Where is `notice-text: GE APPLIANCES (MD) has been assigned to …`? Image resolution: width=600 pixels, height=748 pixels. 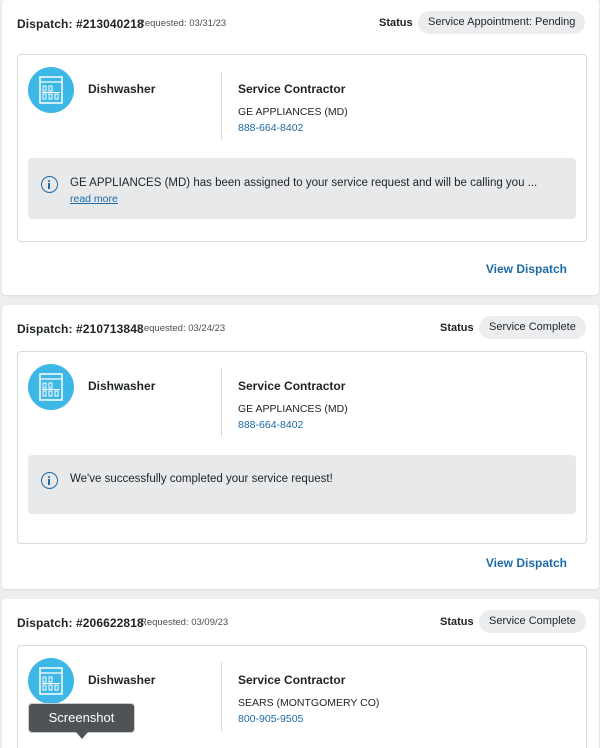
notice-text: GE APPLIANCES (MD) has been assigned to … is located at coordinates (304, 183).